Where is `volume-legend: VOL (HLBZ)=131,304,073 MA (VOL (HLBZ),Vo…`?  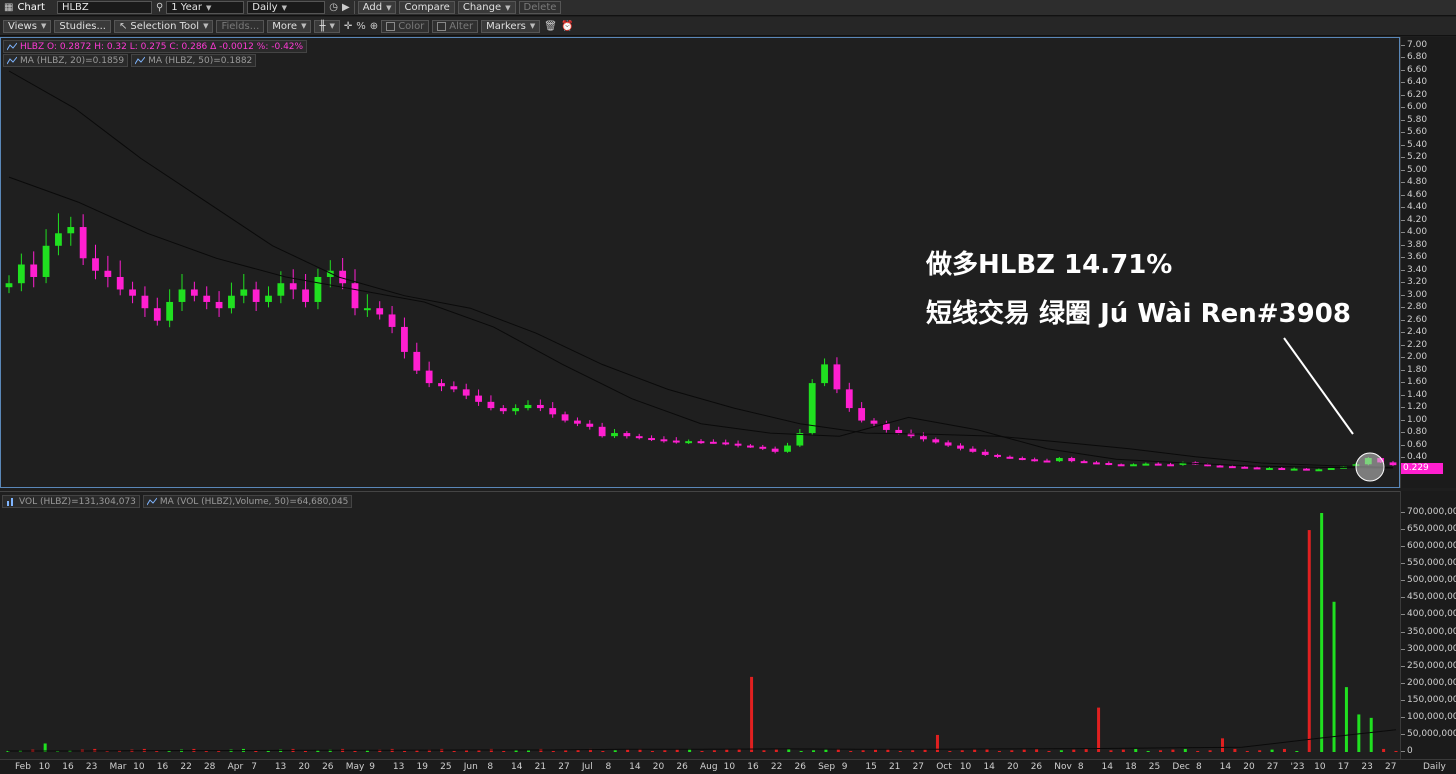
volume-legend: VOL (HLBZ)=131,304,073 MA (VOL (HLBZ),Vo… is located at coordinates (177, 501).